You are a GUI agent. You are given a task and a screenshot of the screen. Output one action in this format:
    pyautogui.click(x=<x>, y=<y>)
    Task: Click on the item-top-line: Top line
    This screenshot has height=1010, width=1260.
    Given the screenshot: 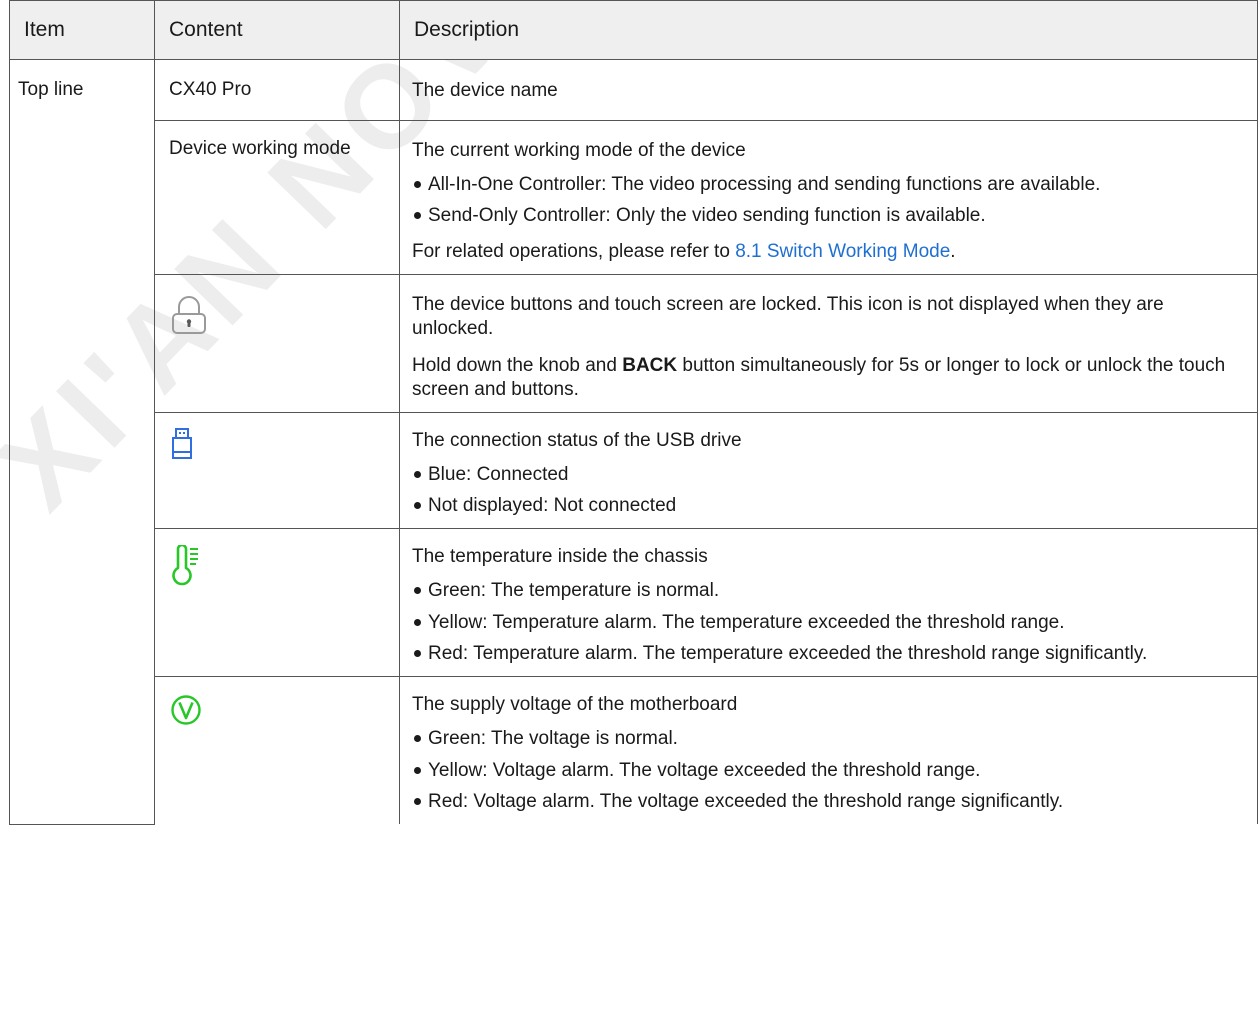 What is the action you would take?
    pyautogui.click(x=82, y=442)
    